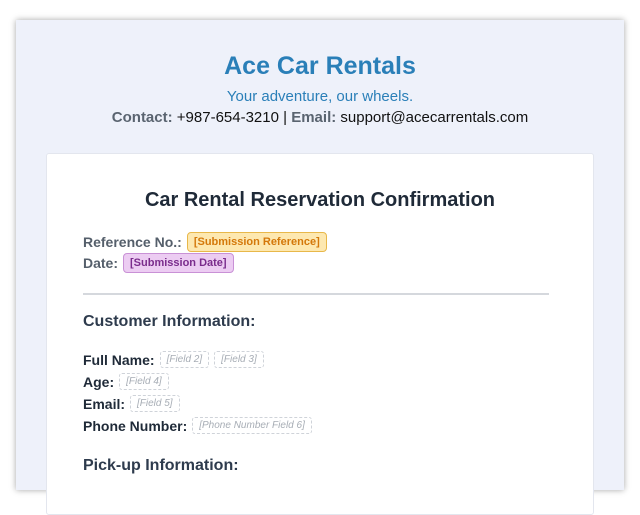 The image size is (640, 515). I want to click on company-name: Ace Car Rentals, so click(320, 66).